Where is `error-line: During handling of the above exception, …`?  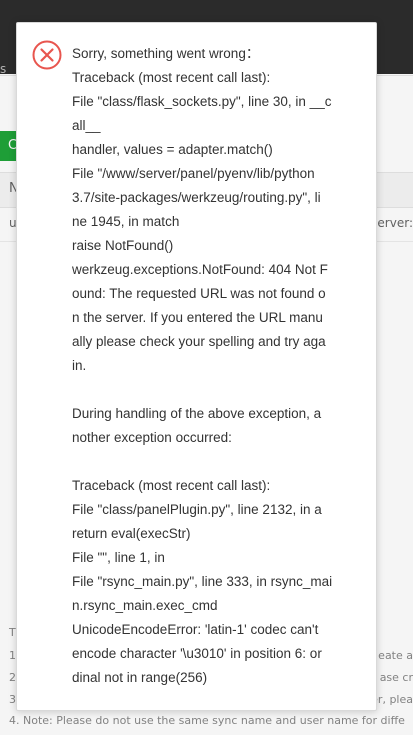
error-line: During handling of the above exception, … is located at coordinates (197, 413).